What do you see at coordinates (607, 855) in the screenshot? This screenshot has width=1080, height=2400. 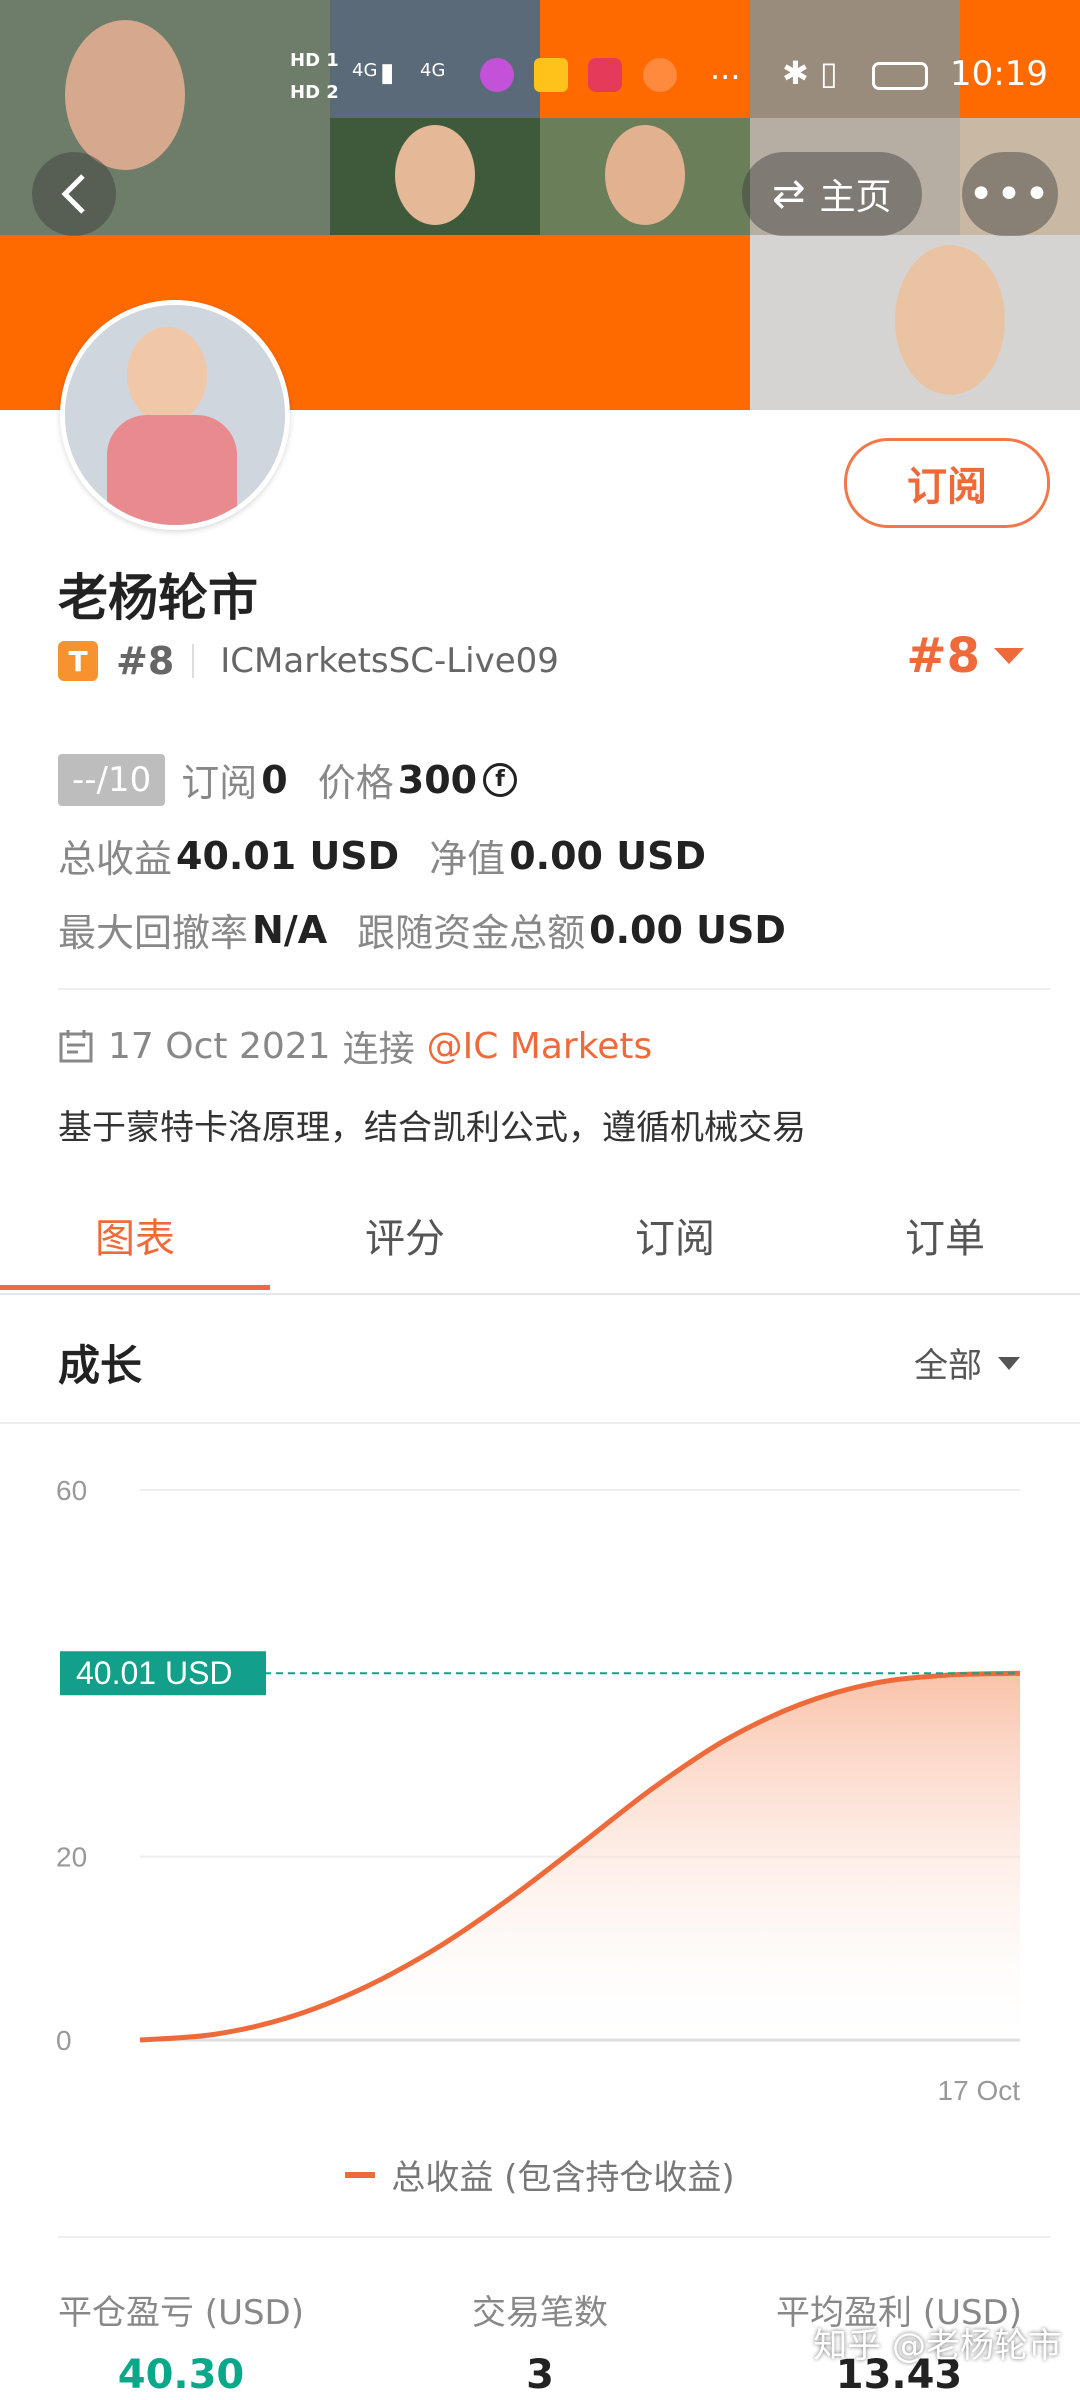 I see `net-value-value: 0.00 USD` at bounding box center [607, 855].